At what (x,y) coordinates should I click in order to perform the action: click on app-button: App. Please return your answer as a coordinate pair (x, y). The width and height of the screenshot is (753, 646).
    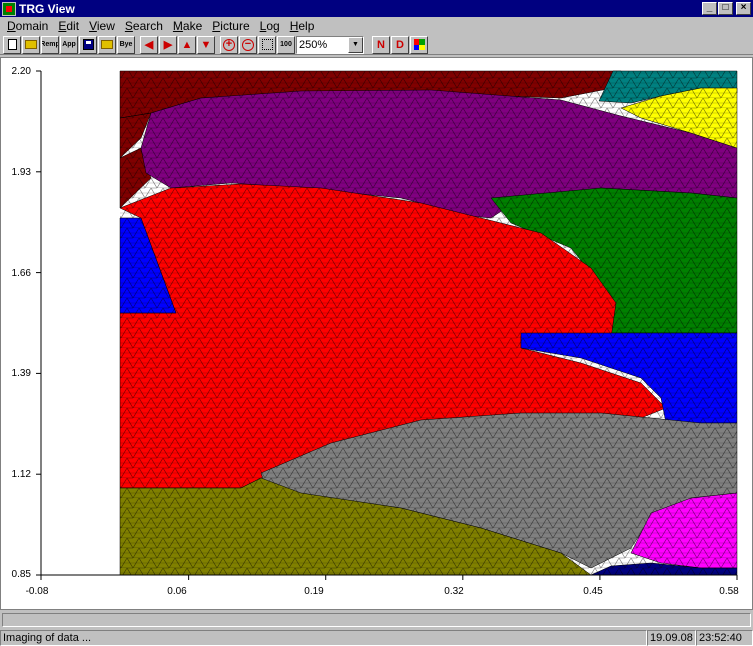
    Looking at the image, I should click on (69, 44).